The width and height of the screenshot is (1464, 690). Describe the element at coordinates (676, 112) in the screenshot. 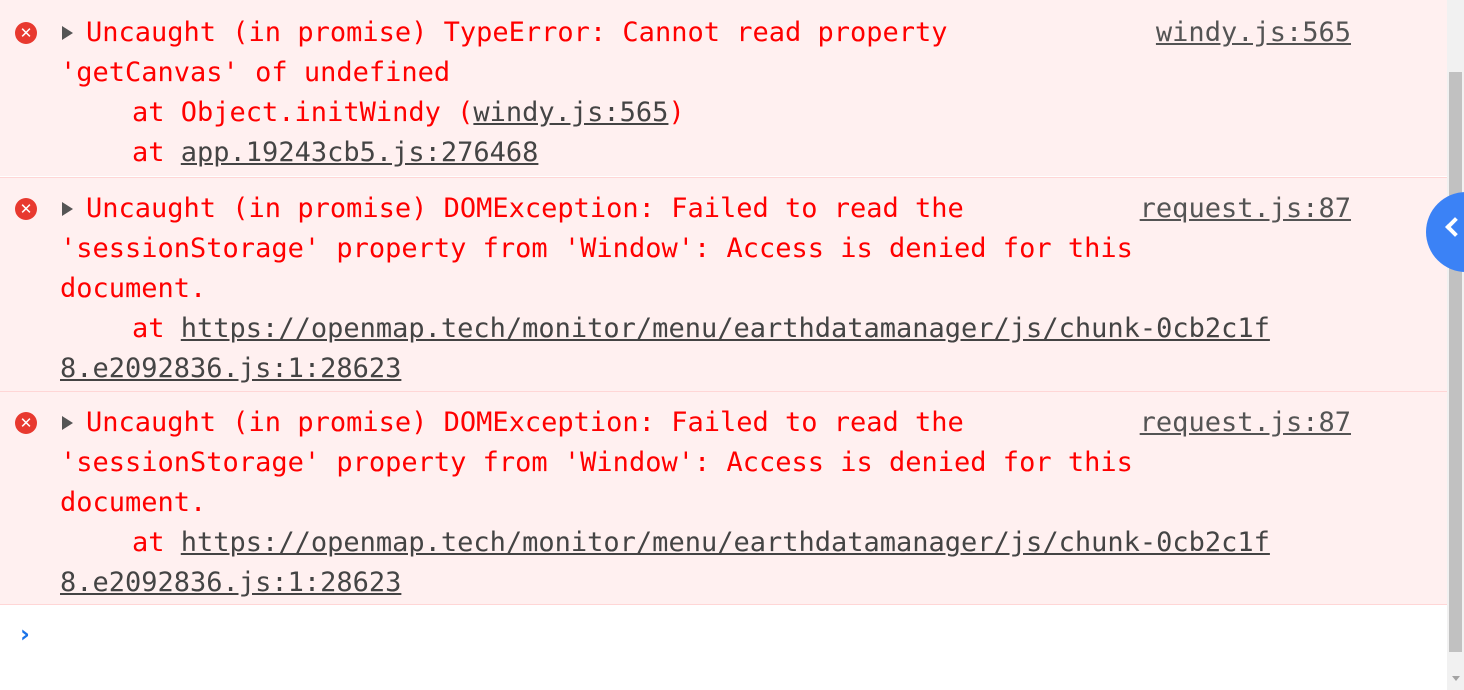

I see `stack-suffix: )` at that location.